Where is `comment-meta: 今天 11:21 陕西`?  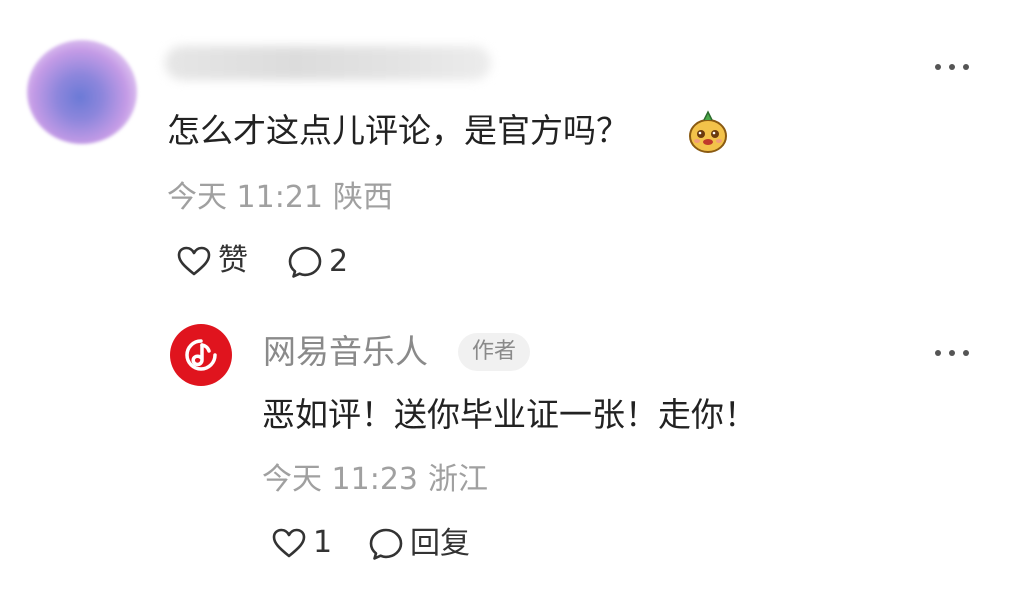 comment-meta: 今天 11:21 陕西 is located at coordinates (285, 198).